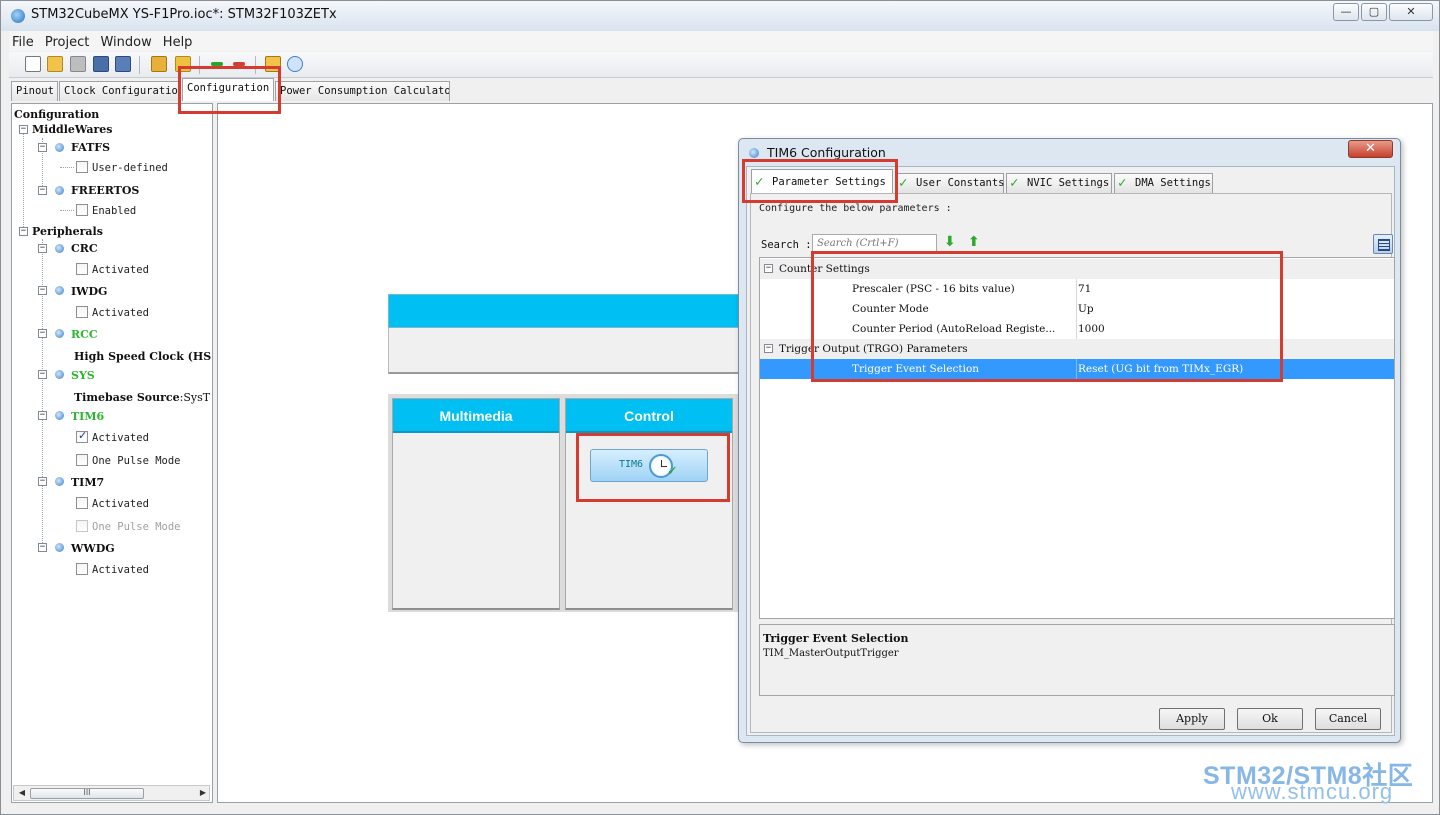  Describe the element at coordinates (101, 64) in the screenshot. I see `save-icon` at that location.